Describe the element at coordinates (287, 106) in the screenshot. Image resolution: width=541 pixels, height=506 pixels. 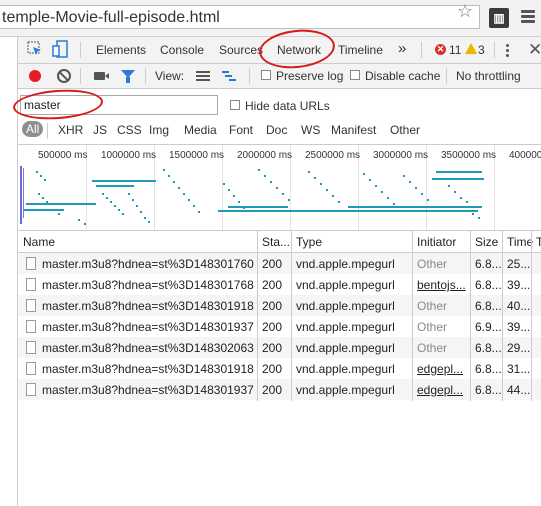
I see `hide-data-urls-label: Hide data URLs` at that location.